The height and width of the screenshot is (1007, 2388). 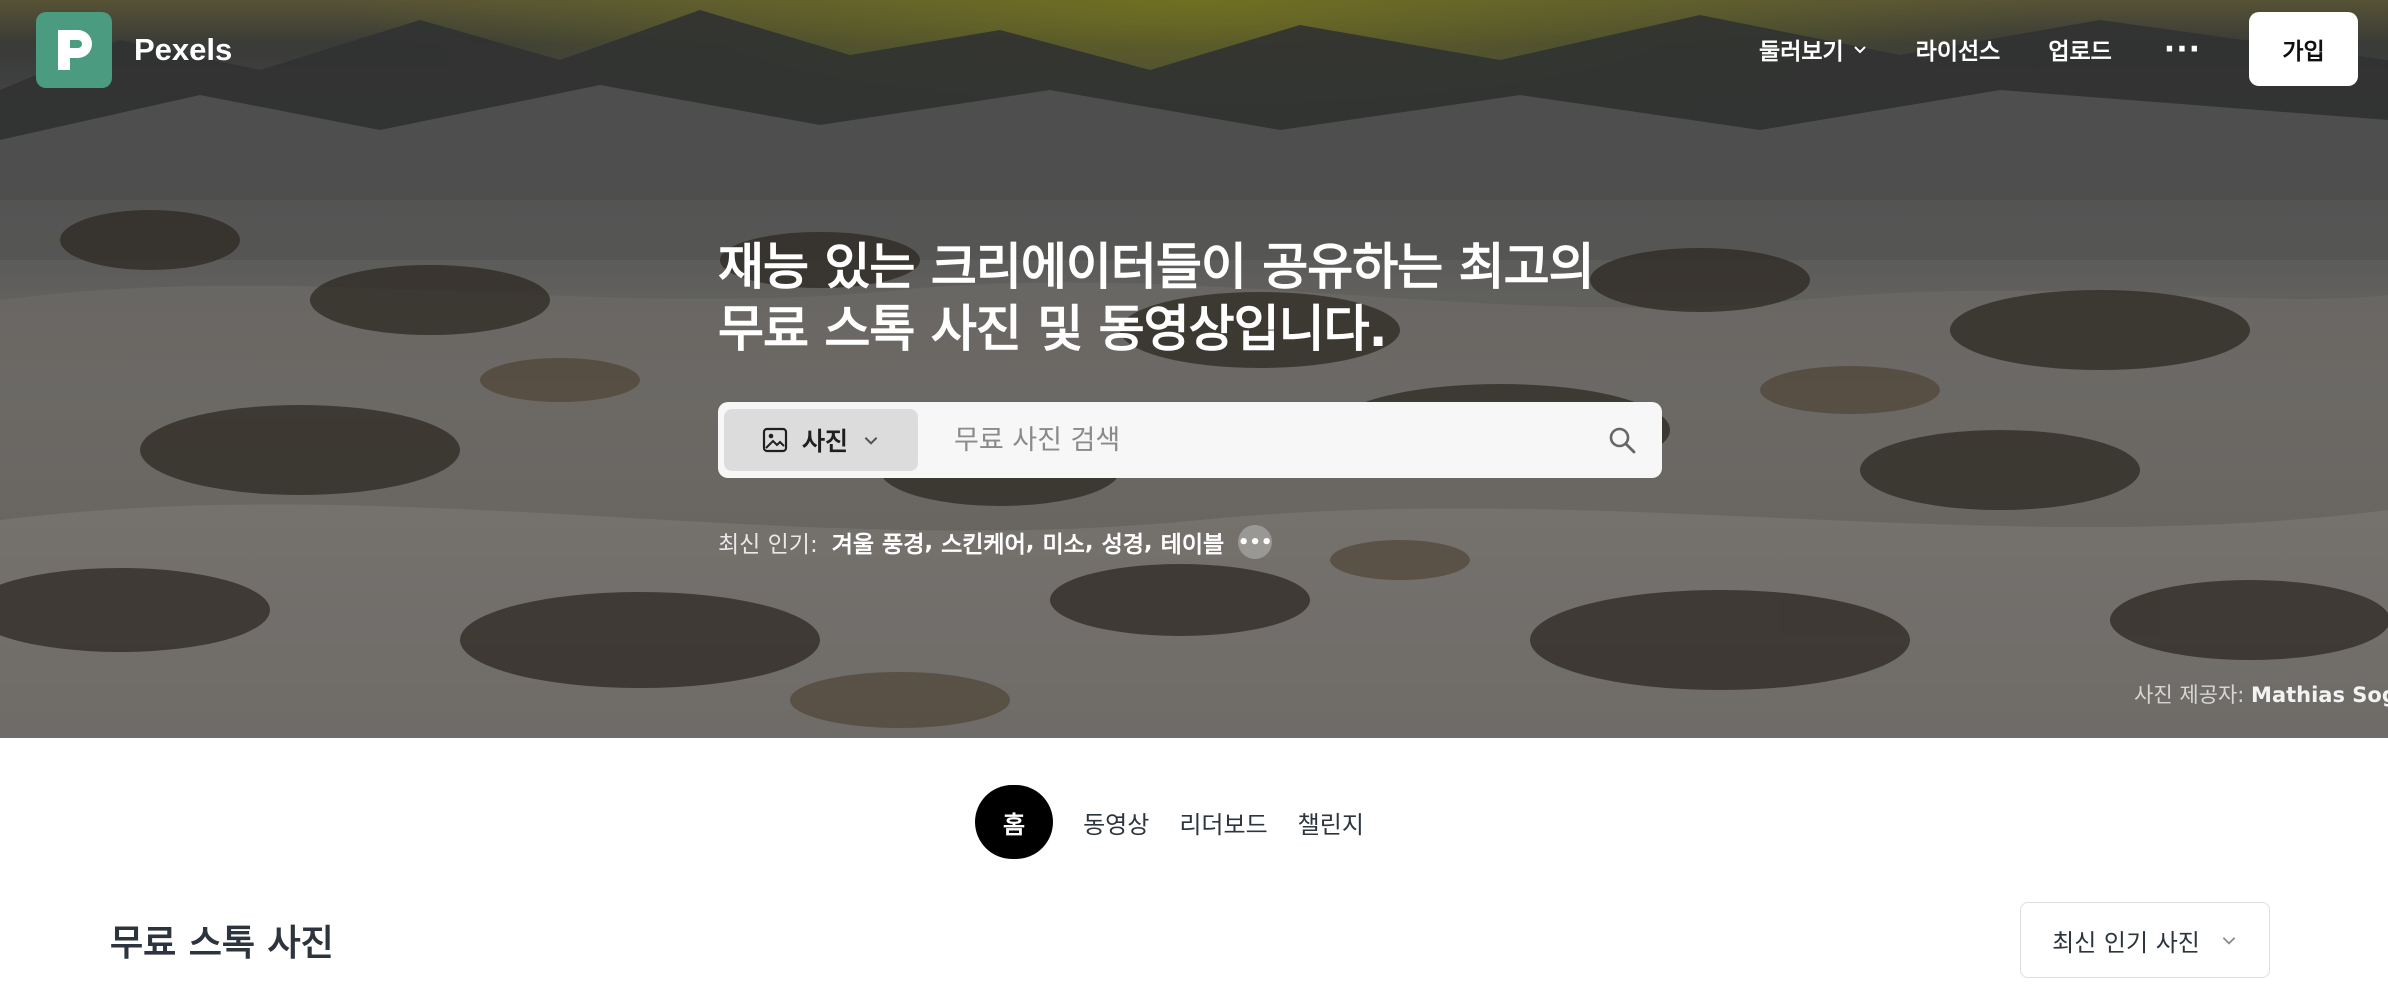 I want to click on pexels-logo: Pexels, so click(x=134, y=50).